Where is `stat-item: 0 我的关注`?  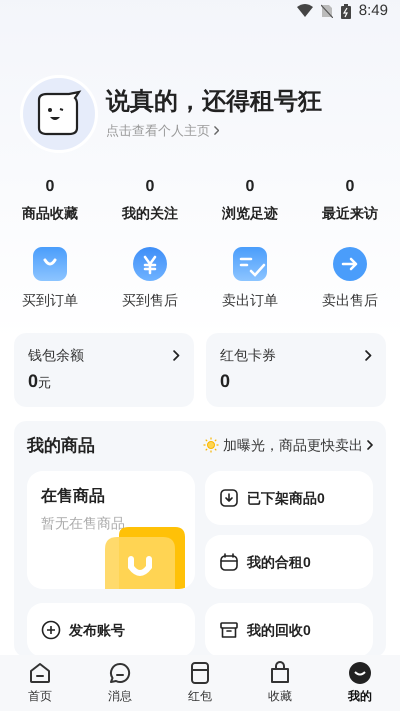 stat-item: 0 我的关注 is located at coordinates (150, 199).